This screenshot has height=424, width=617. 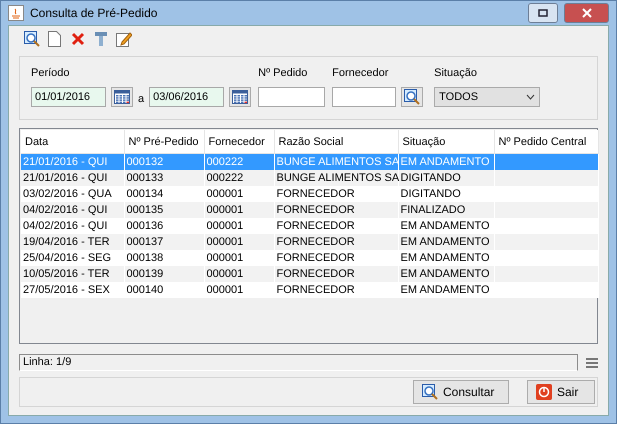 What do you see at coordinates (298, 362) in the screenshot?
I see `status-field: Linha: 1/9` at bounding box center [298, 362].